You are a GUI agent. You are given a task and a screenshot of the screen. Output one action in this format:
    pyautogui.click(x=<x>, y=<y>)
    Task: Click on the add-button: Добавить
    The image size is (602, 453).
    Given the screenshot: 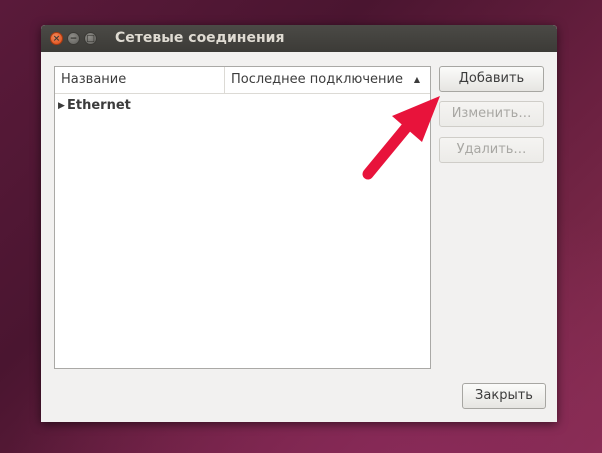 What is the action you would take?
    pyautogui.click(x=491, y=79)
    